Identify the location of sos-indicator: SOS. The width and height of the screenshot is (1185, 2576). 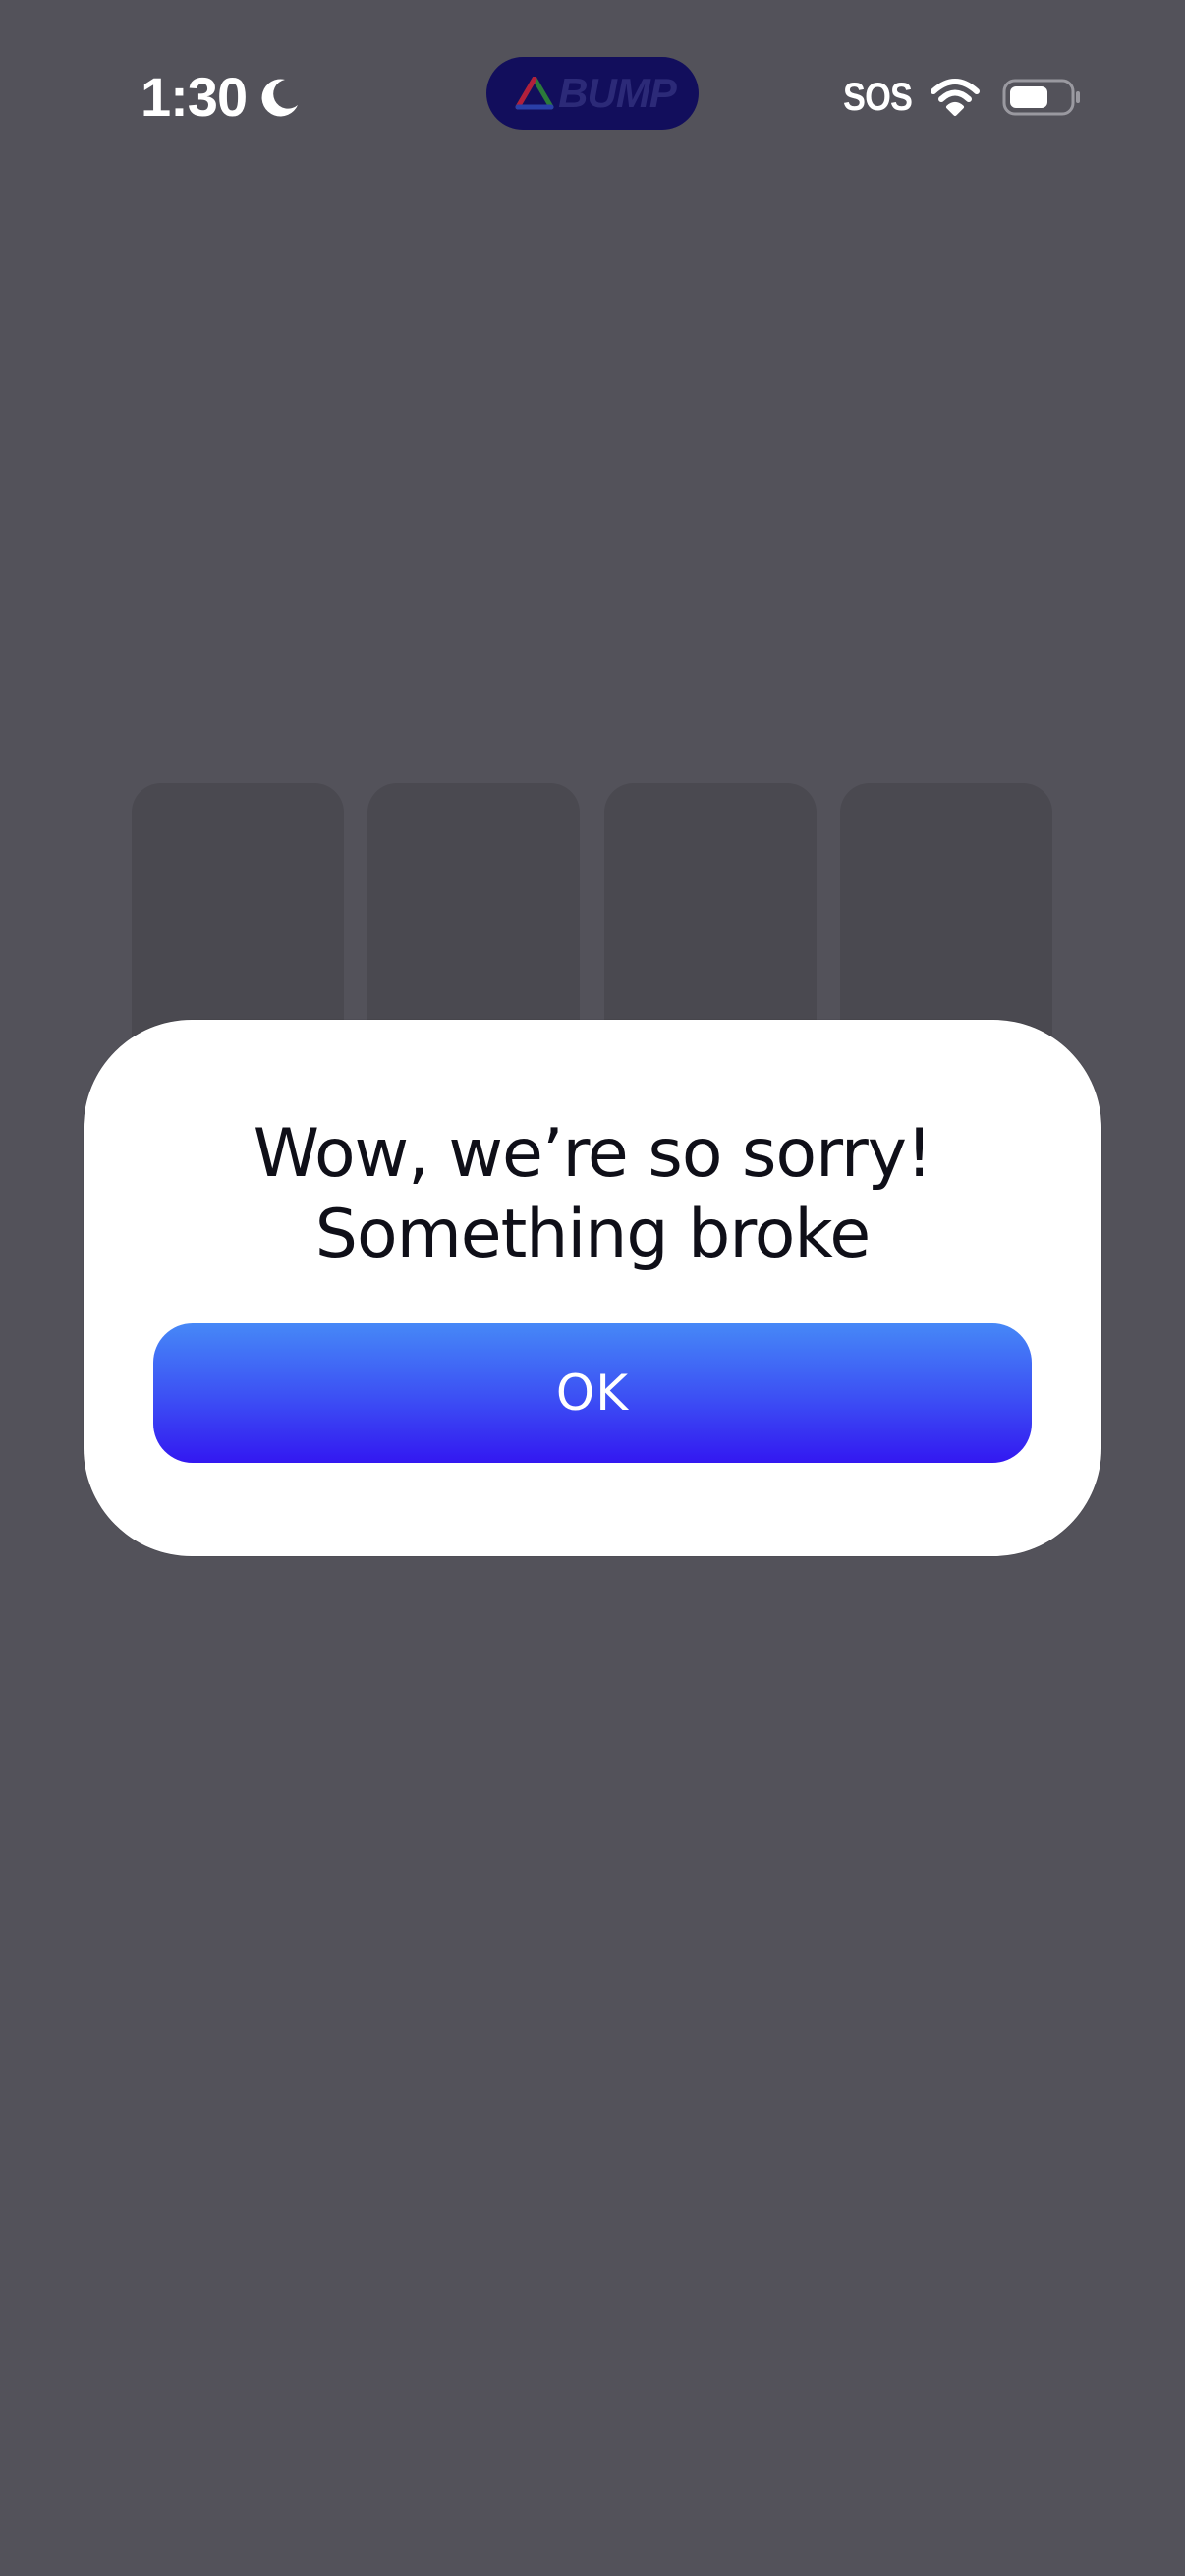
(878, 97).